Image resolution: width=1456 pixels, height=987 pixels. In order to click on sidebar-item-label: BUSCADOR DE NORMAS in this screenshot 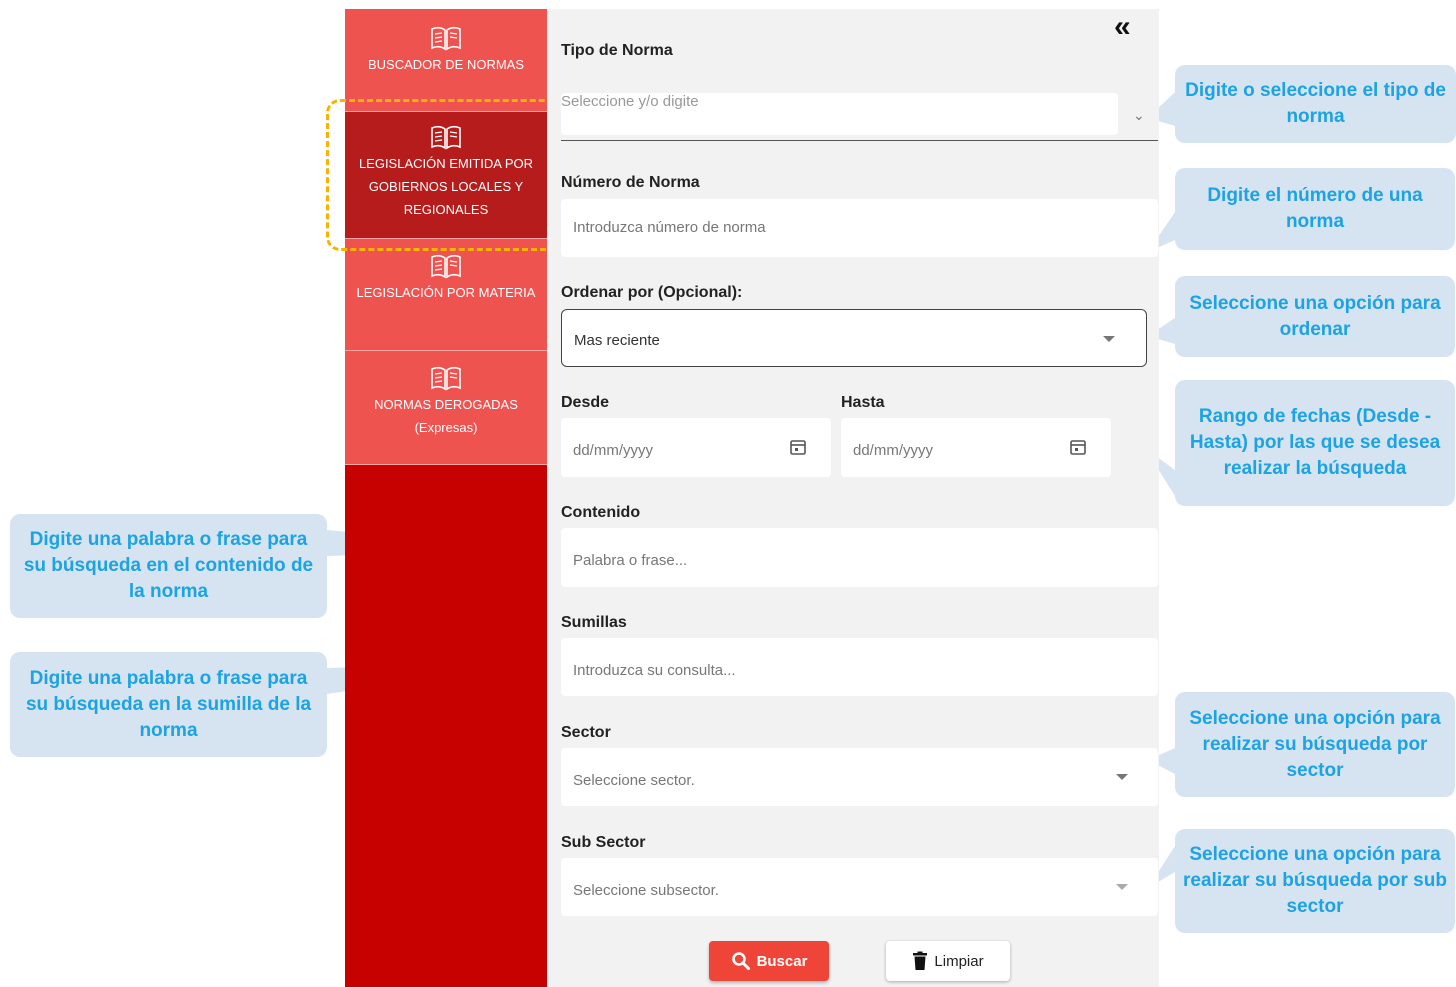, I will do `click(446, 64)`.